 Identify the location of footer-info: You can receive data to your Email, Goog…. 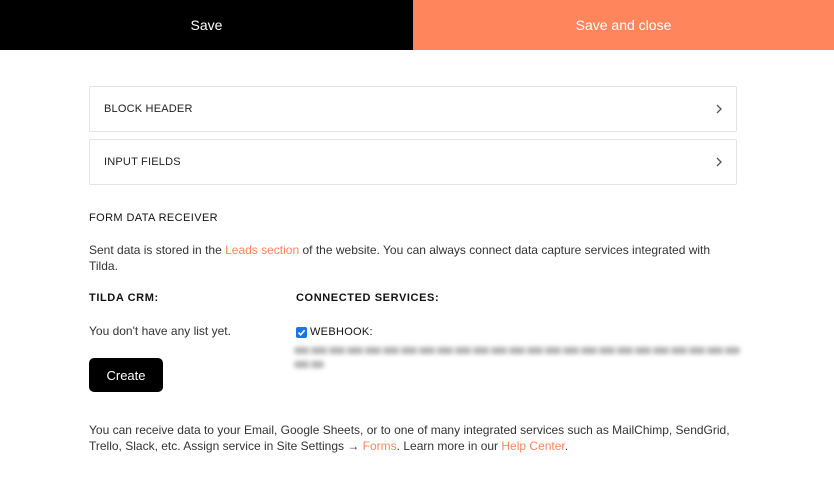
(414, 438).